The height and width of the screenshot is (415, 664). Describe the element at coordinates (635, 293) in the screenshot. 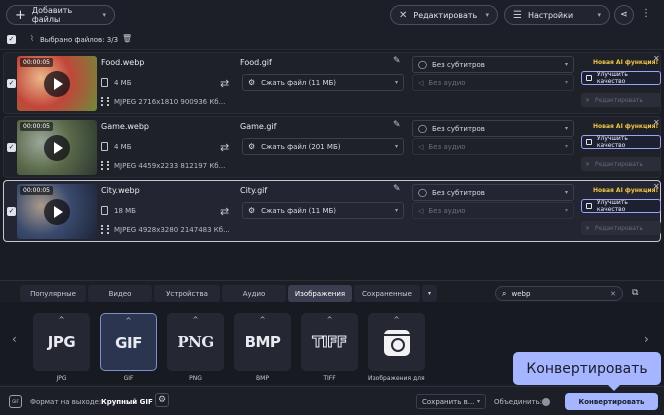

I see `collapse-panel-icon: ⧉` at that location.